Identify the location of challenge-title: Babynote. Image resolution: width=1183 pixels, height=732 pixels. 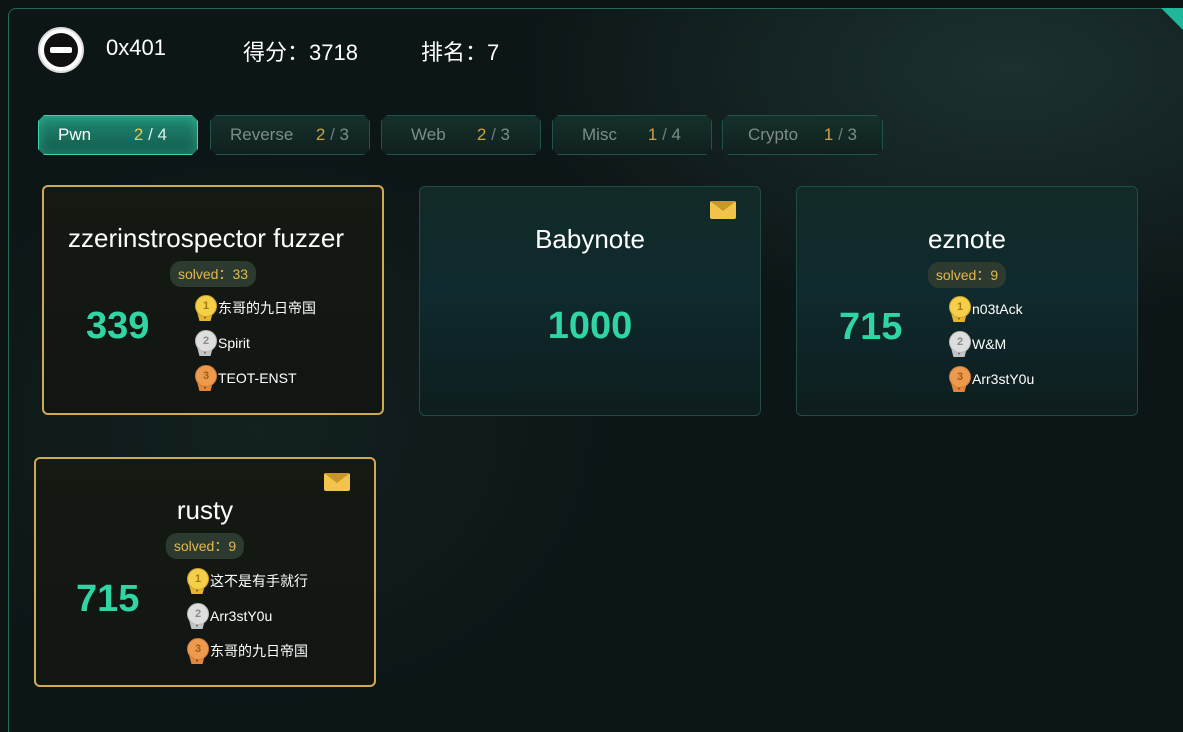
(590, 239).